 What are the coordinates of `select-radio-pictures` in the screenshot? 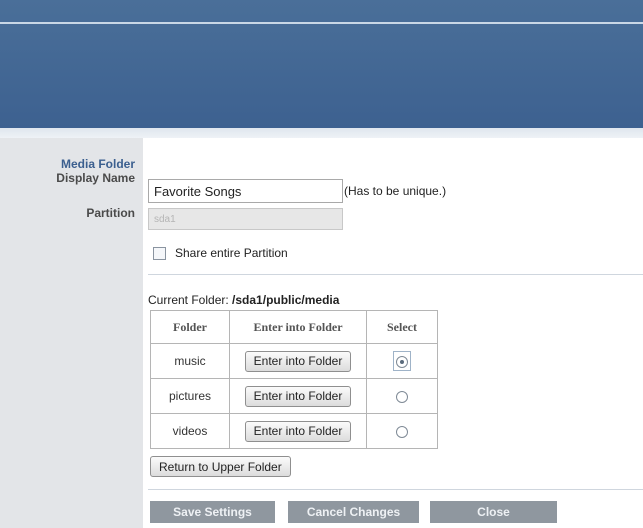 It's located at (402, 396).